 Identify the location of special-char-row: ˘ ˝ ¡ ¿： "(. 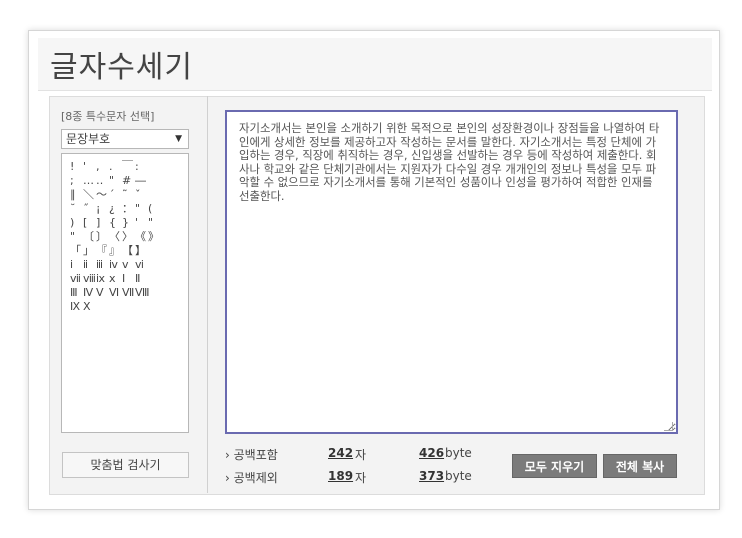
(125, 209).